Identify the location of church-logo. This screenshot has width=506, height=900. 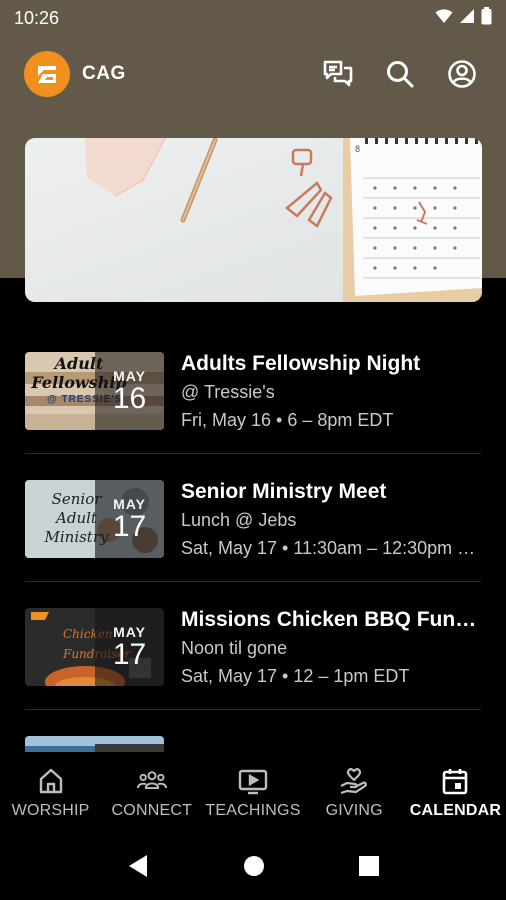
(47, 74).